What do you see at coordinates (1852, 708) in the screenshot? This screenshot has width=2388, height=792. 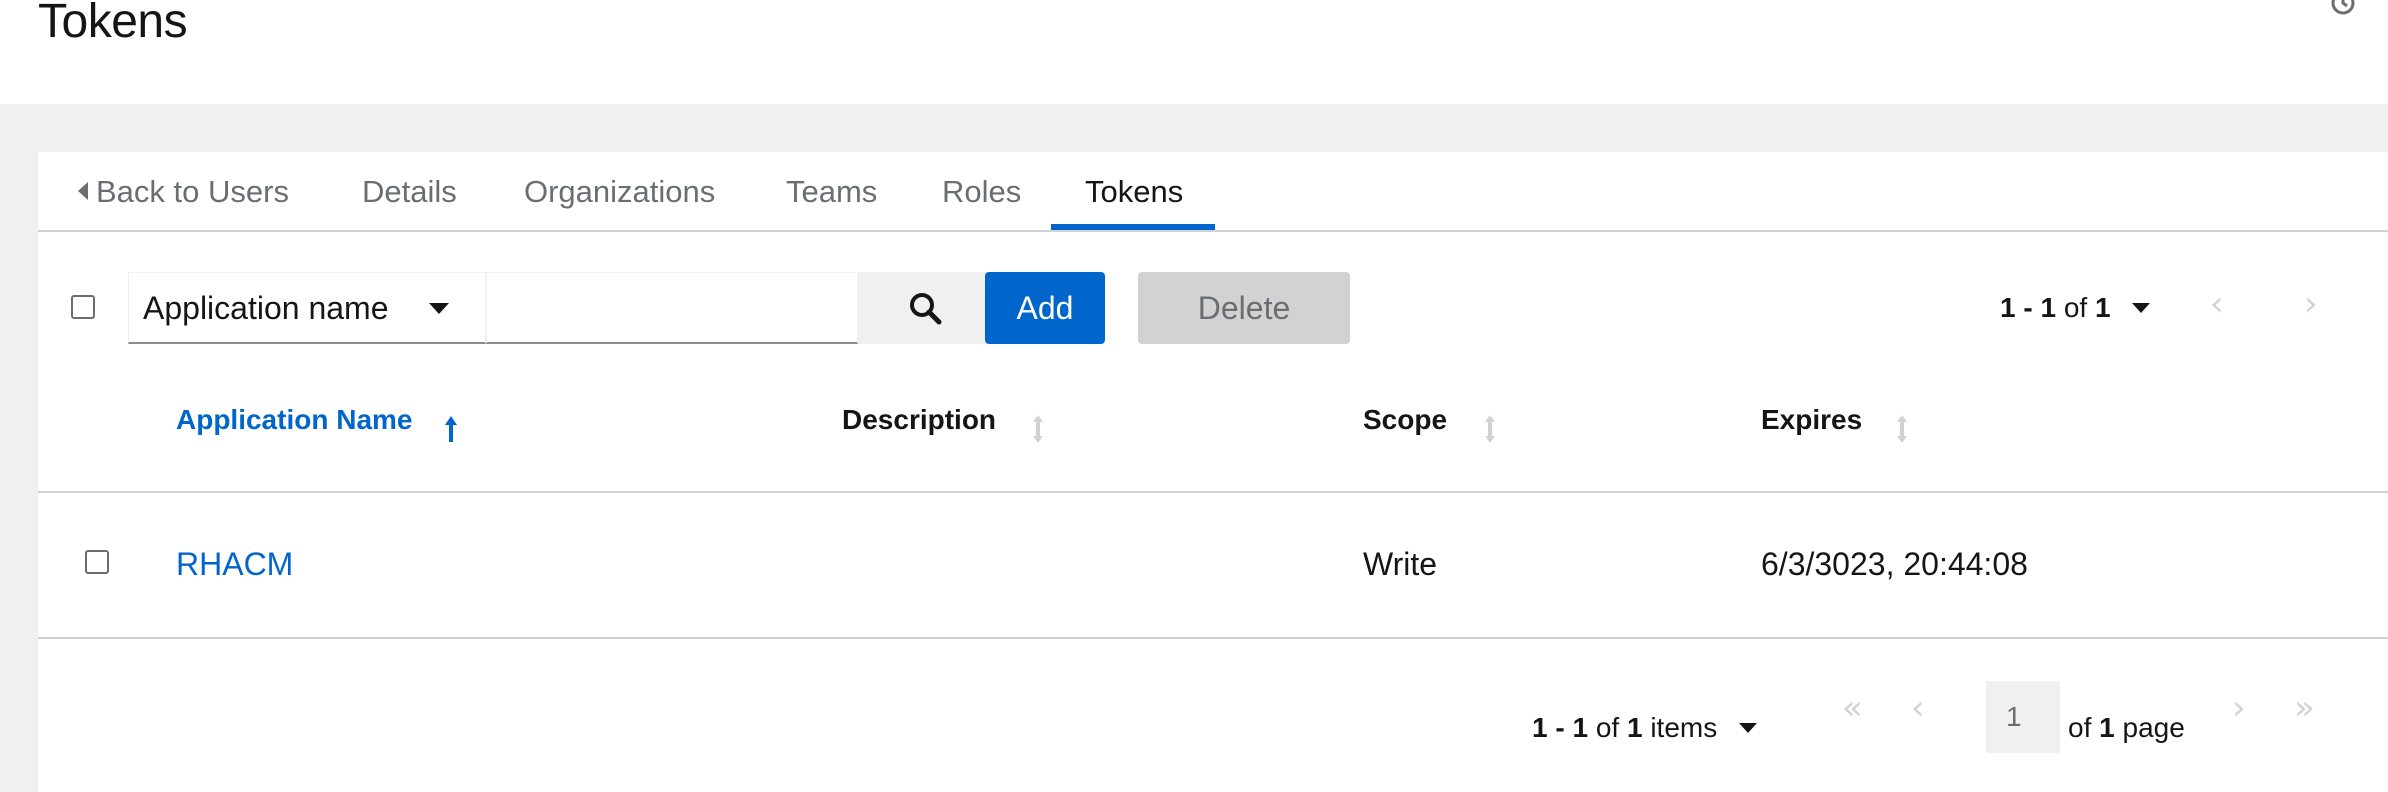 I see `double-chevron-left-icon: «` at bounding box center [1852, 708].